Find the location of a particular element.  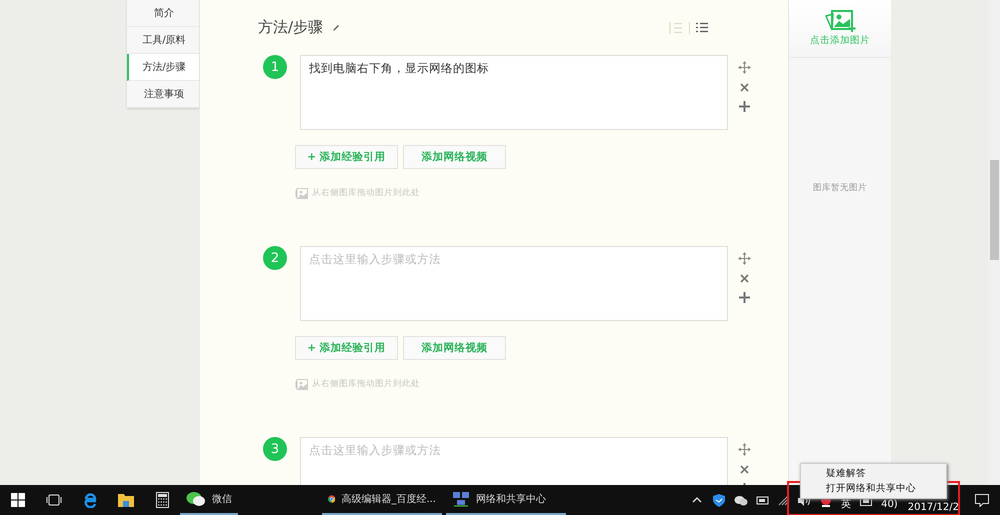

date-text: 2017/12/2 is located at coordinates (933, 507).